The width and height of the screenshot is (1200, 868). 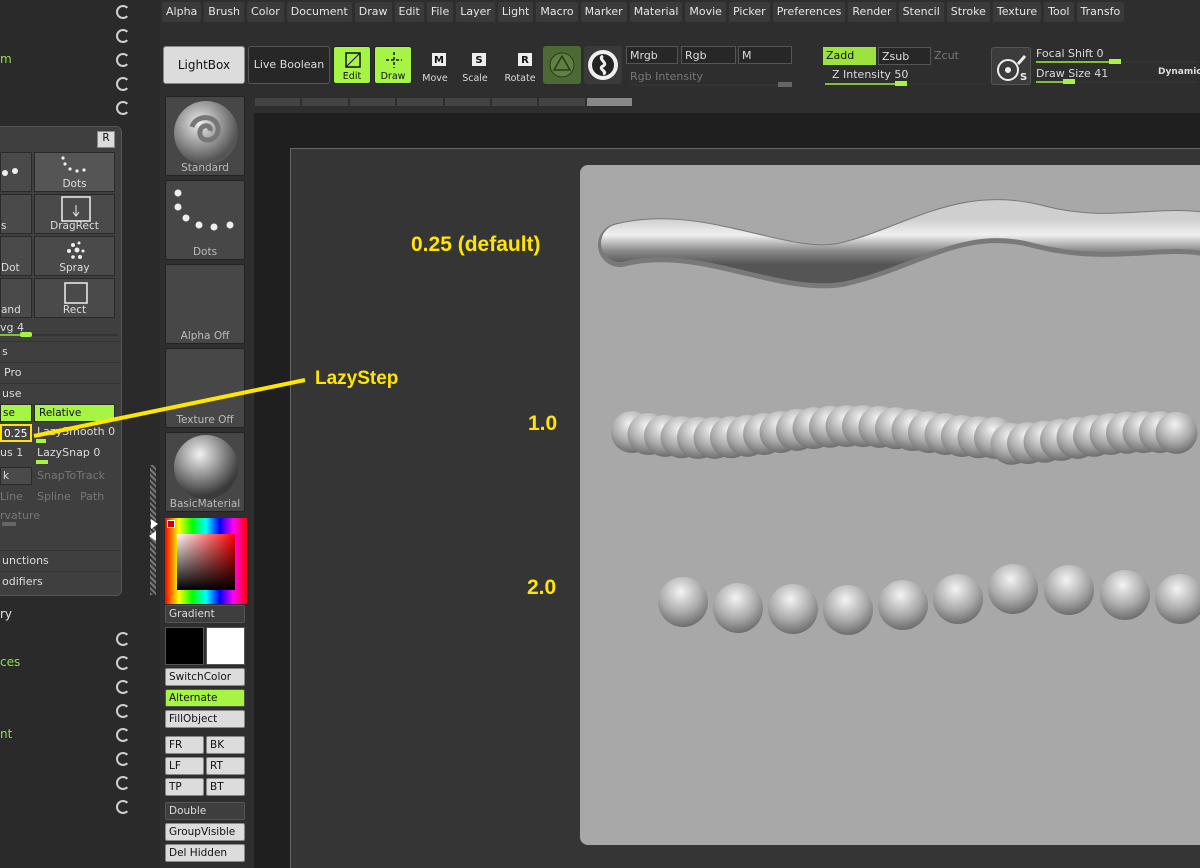 What do you see at coordinates (154, 524) in the screenshot?
I see `expand-arrow-icon` at bounding box center [154, 524].